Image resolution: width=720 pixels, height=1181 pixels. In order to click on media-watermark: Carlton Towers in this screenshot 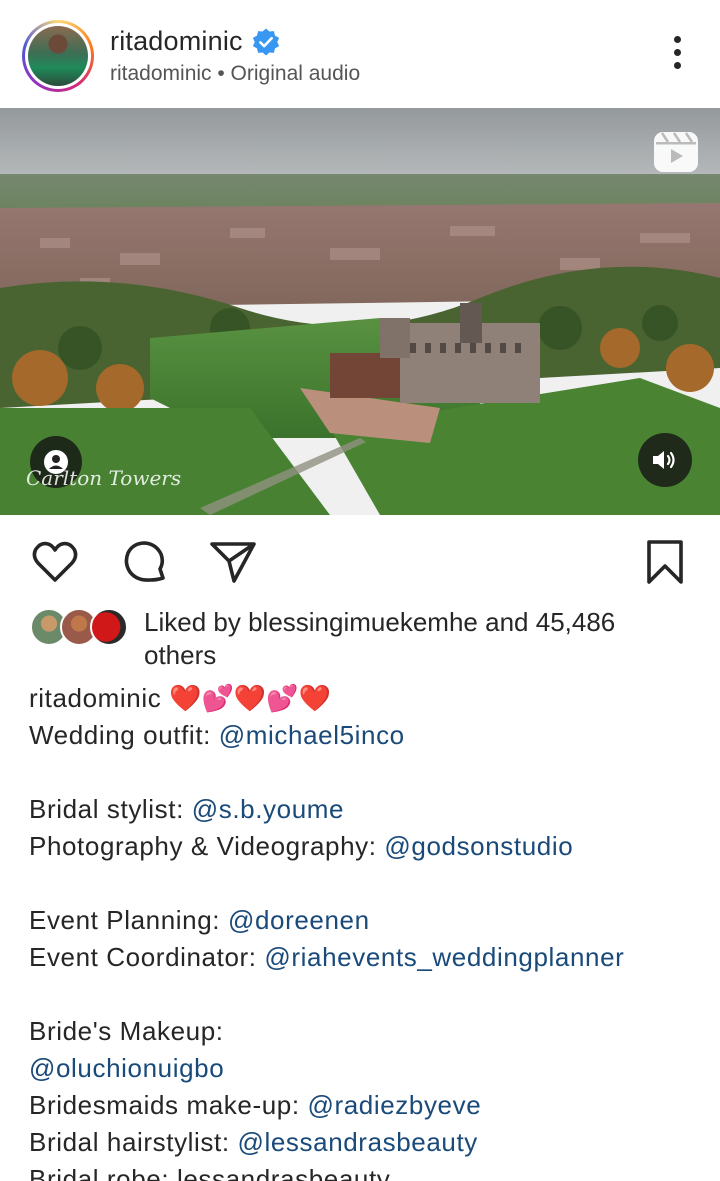, I will do `click(104, 478)`.